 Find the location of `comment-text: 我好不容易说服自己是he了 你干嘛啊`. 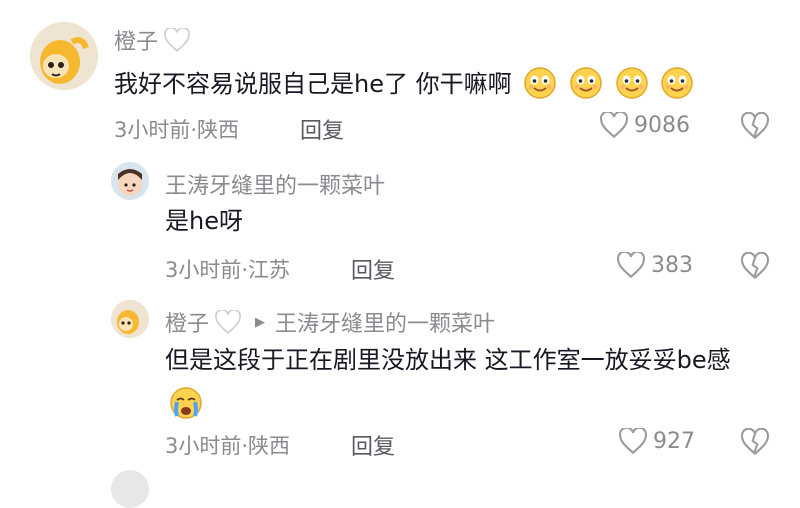

comment-text: 我好不容易说服自己是he了 你干嘛啊 is located at coordinates (404, 83).